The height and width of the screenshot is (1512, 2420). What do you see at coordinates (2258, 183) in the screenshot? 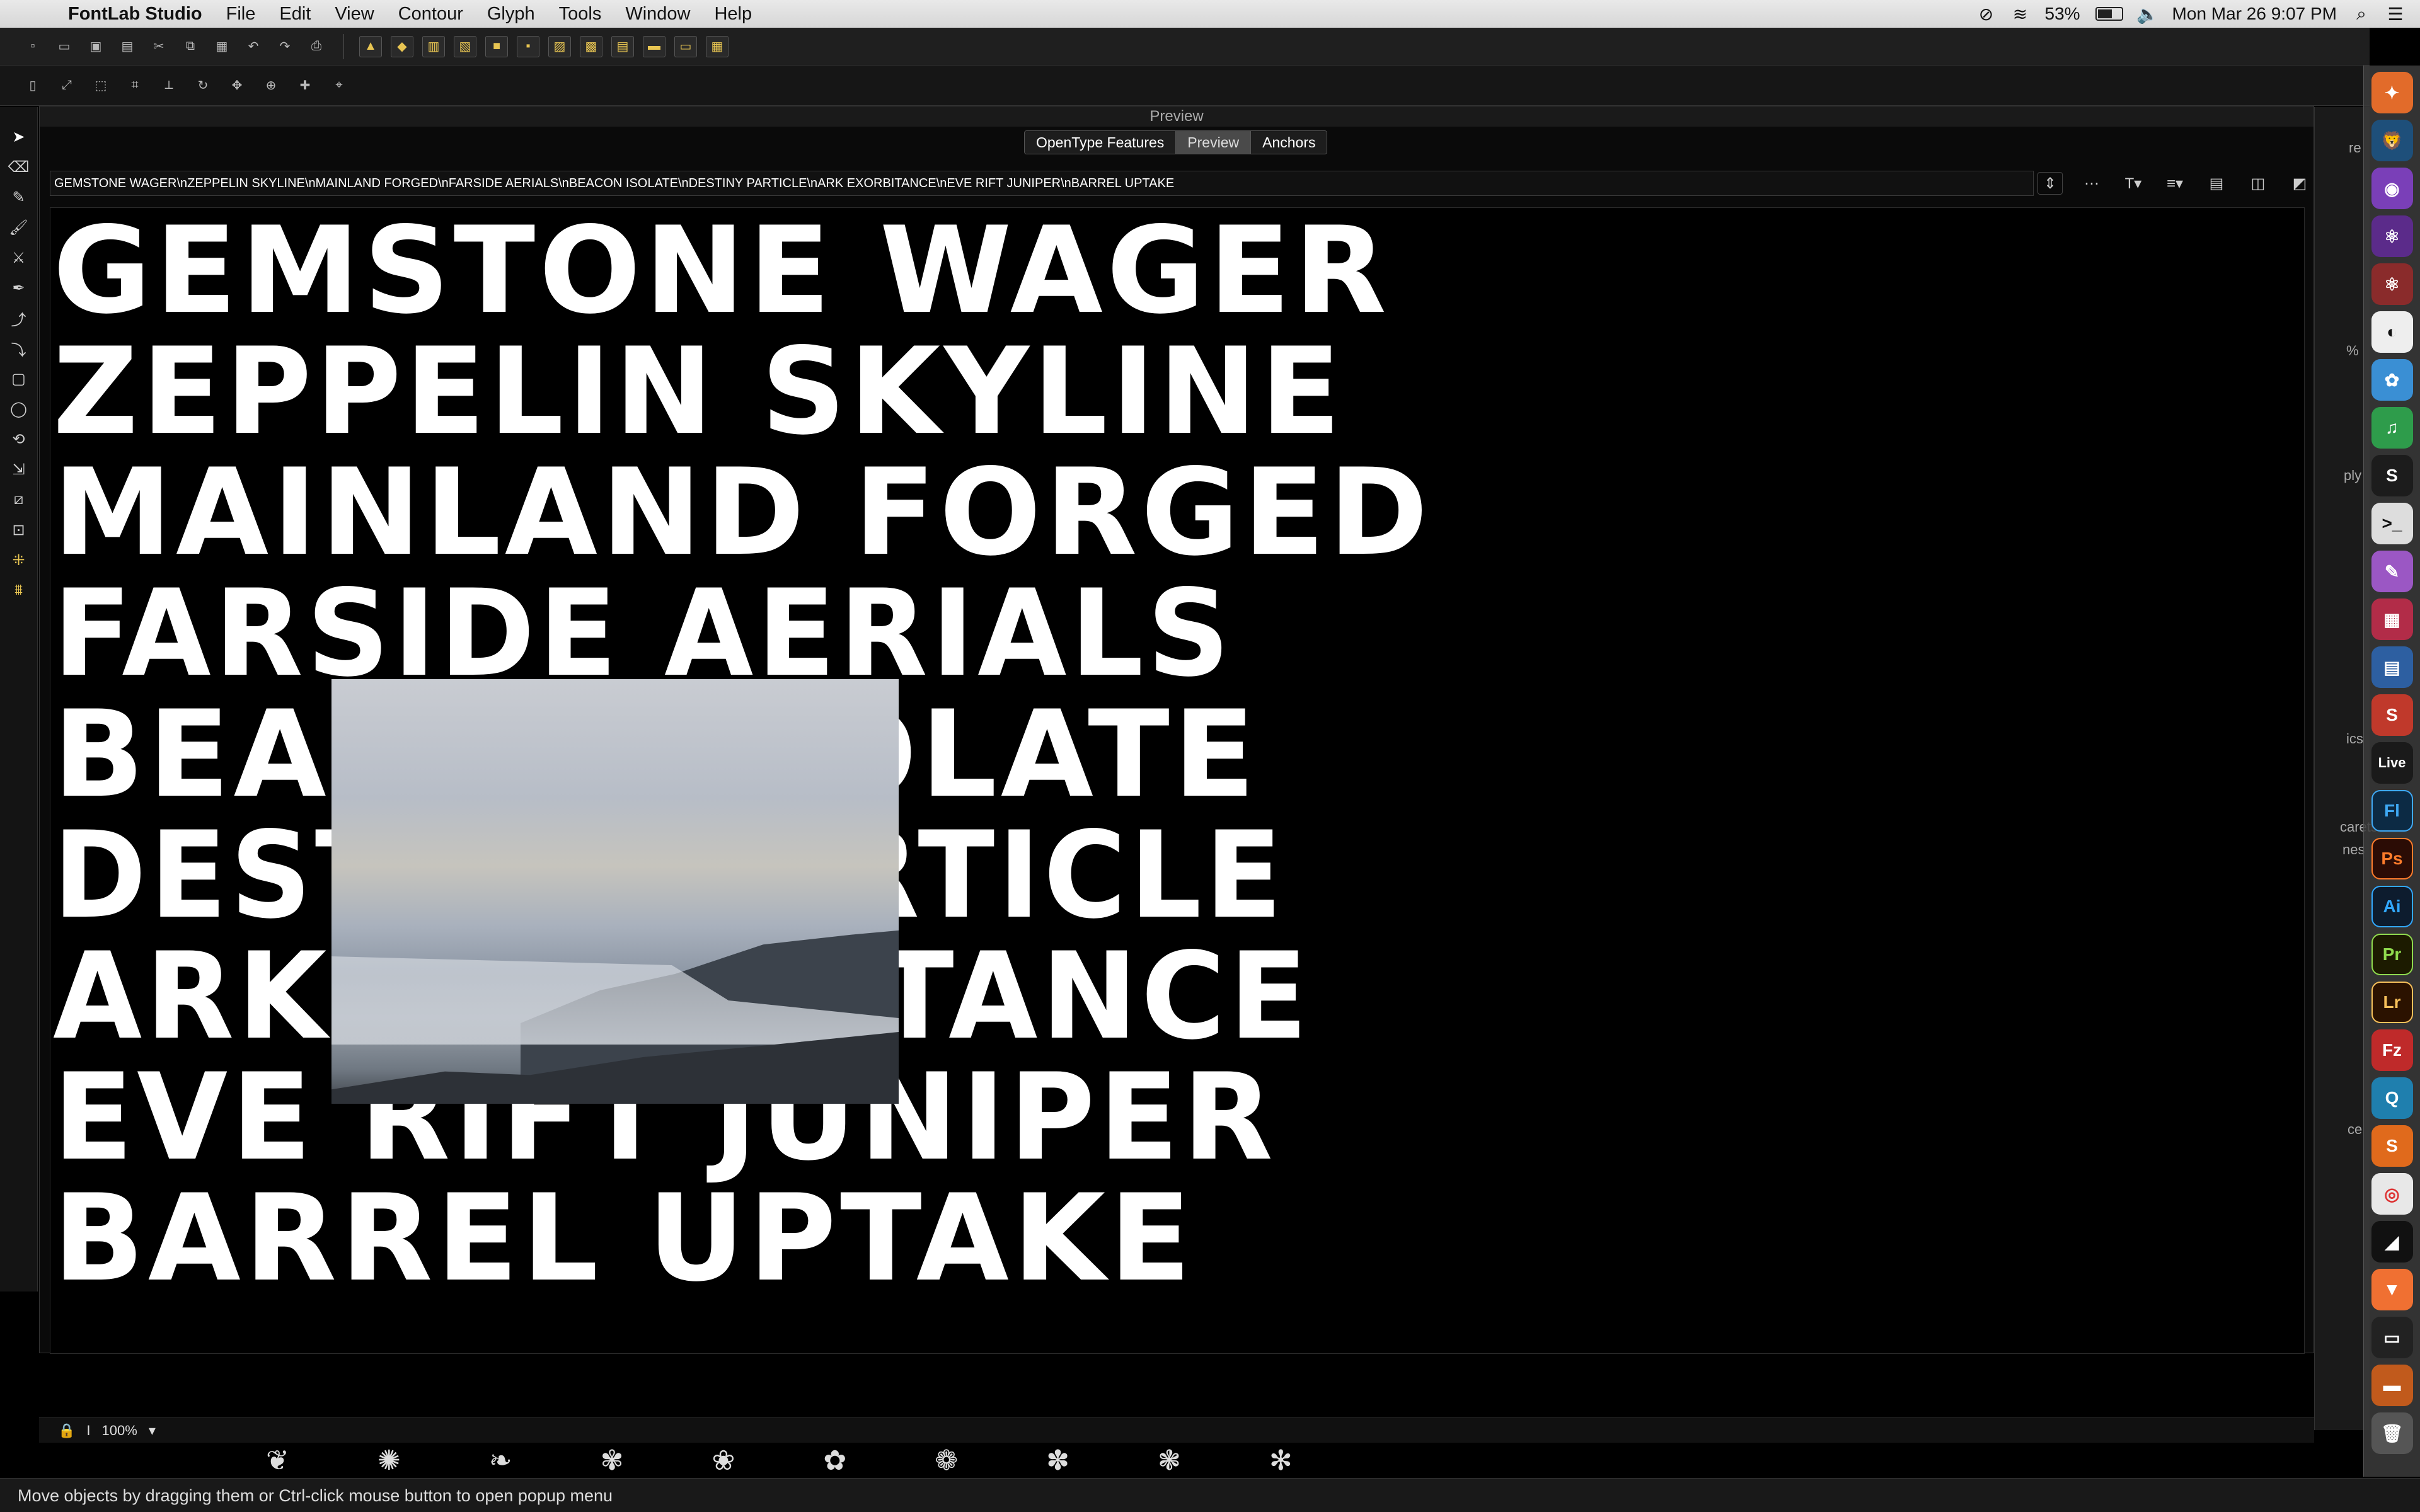
I see `split-view-icon: ◫` at bounding box center [2258, 183].